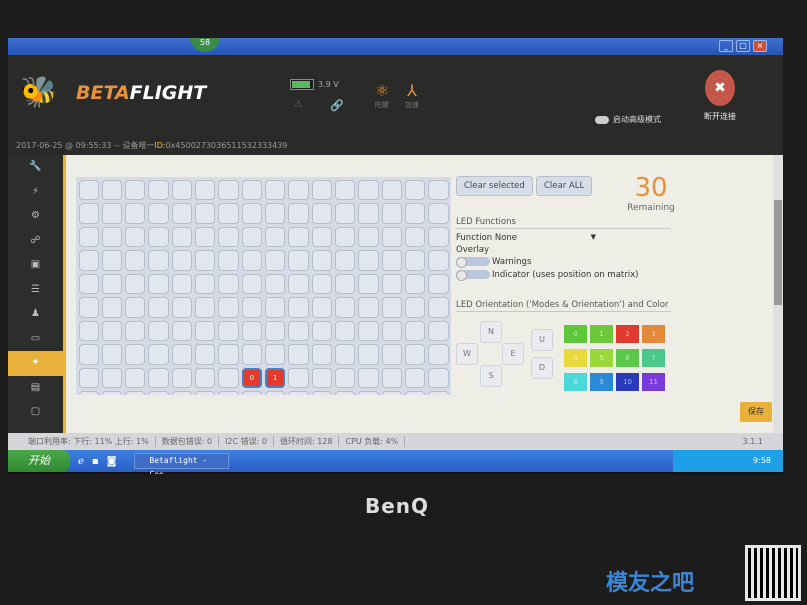 The width and height of the screenshot is (807, 605). Describe the element at coordinates (601, 358) in the screenshot. I see `color-swatch: 5` at that location.